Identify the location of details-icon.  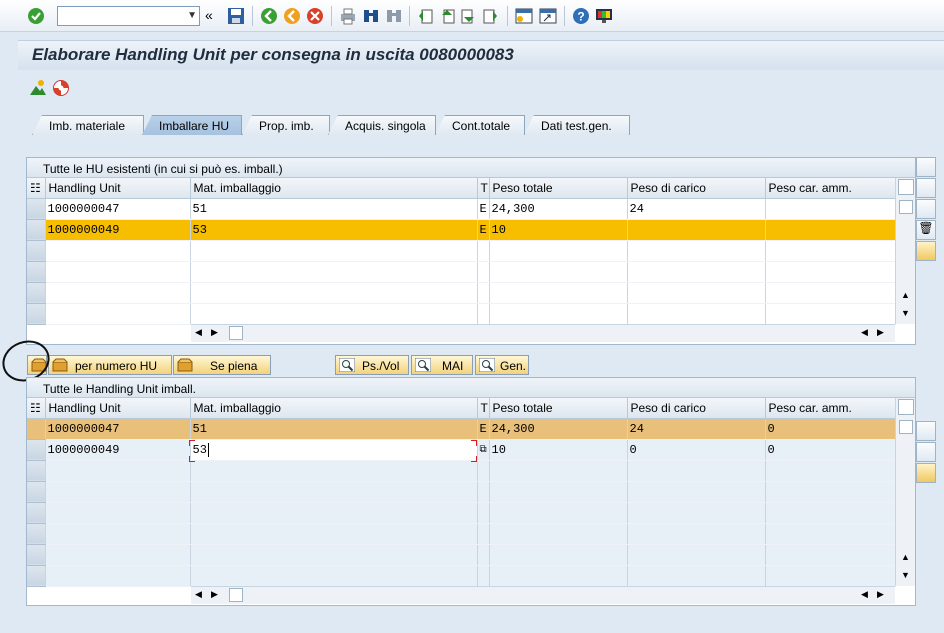
(926, 167).